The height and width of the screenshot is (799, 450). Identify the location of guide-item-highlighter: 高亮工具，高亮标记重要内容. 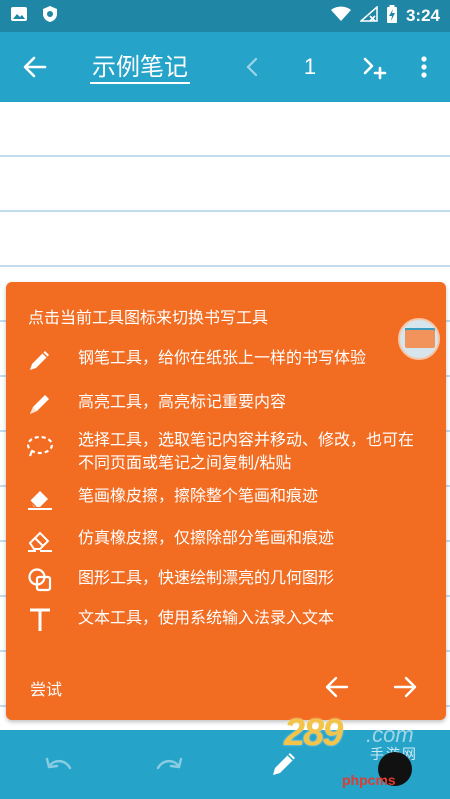
(227, 404).